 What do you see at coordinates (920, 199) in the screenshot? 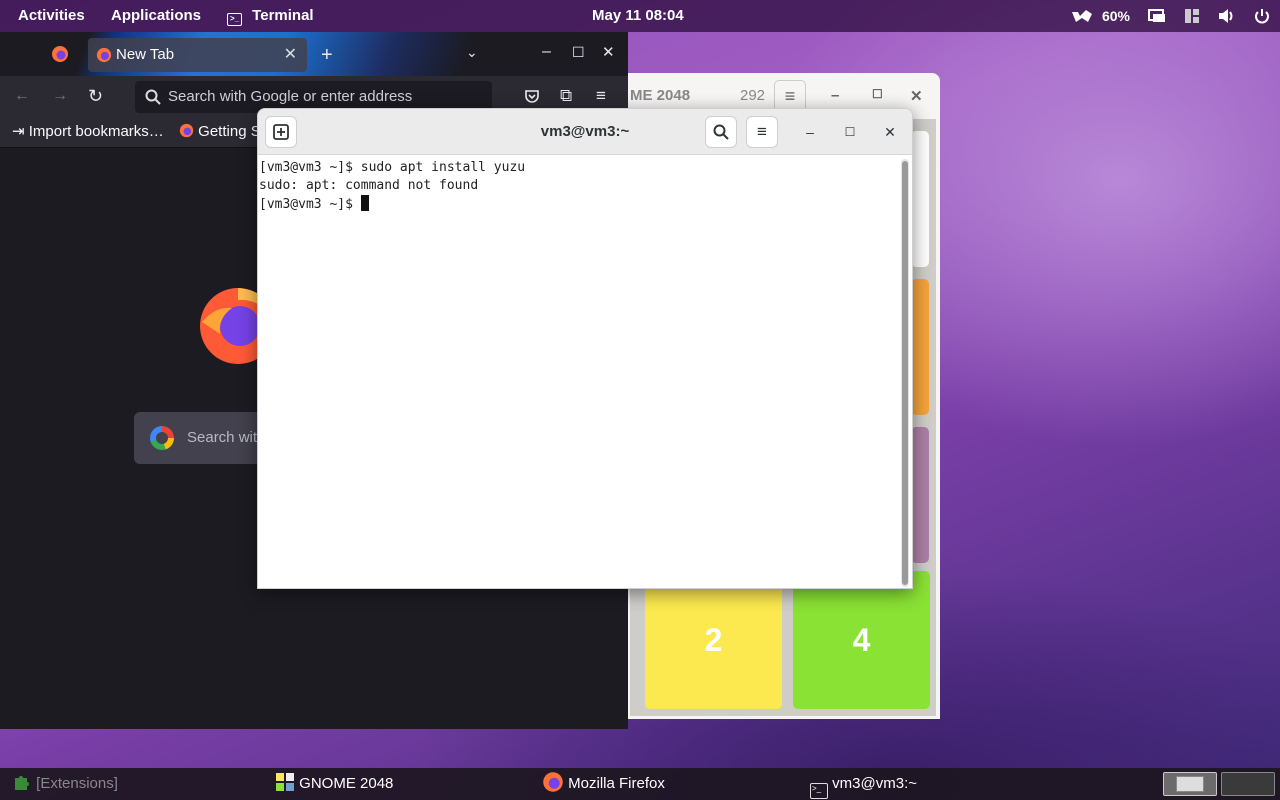
I see `tile-empty` at bounding box center [920, 199].